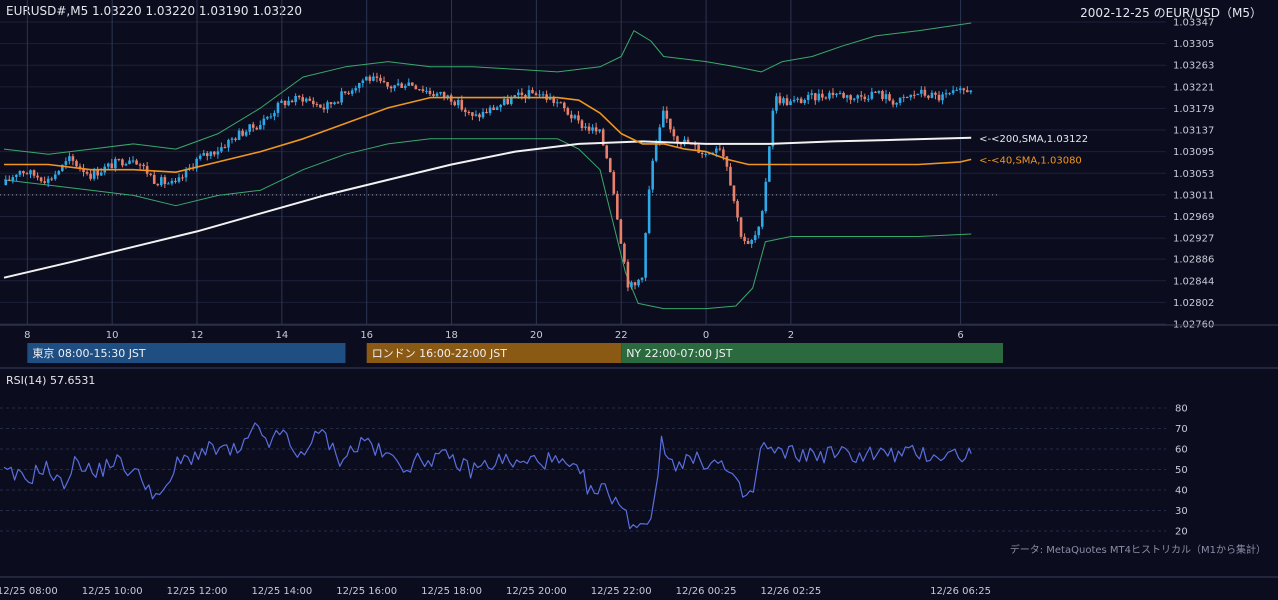 Image resolution: width=1278 pixels, height=600 pixels. Describe the element at coordinates (1193, 87) in the screenshot. I see `price-axis-label: 1.03221` at that location.